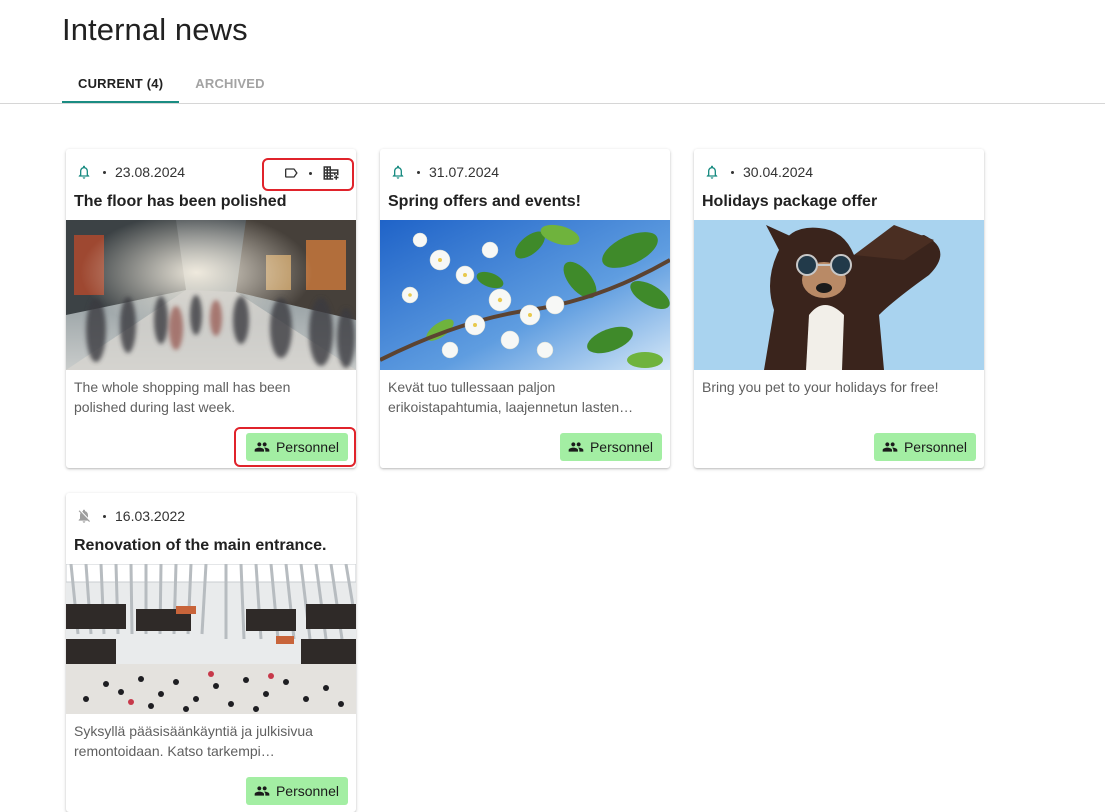 The image size is (1105, 812). What do you see at coordinates (464, 172) in the screenshot?
I see `card-date: 31.07.2024` at bounding box center [464, 172].